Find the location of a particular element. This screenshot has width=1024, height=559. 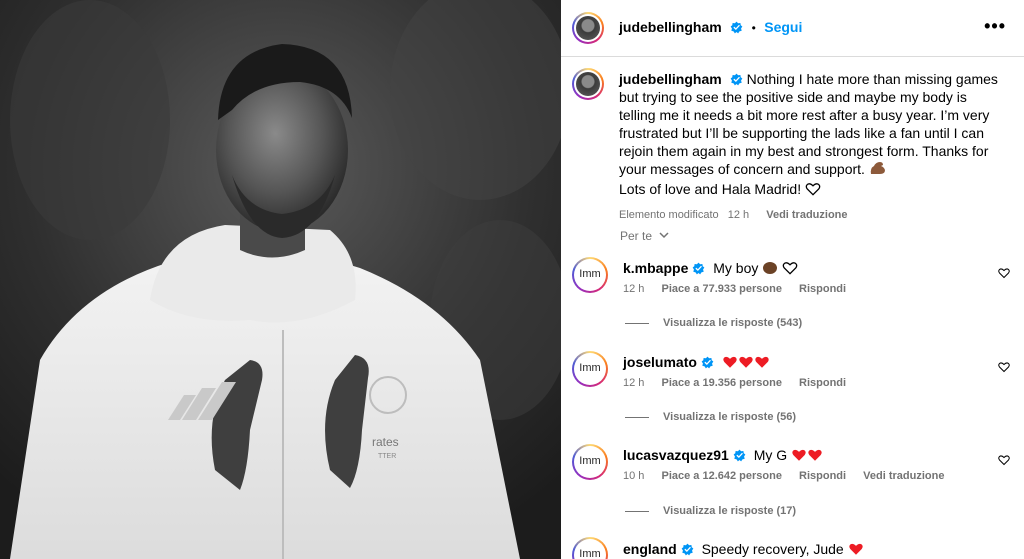

comment-likes: Piace a 12.642 persone is located at coordinates (721, 476).